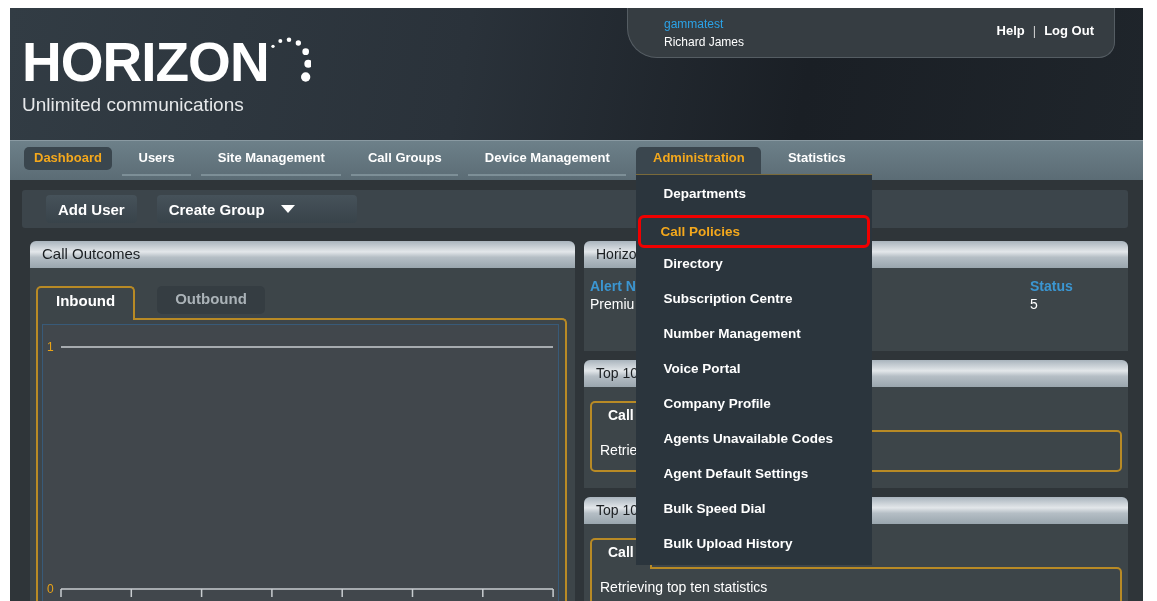 This screenshot has height=601, width=1157. Describe the element at coordinates (547, 161) in the screenshot. I see `nav-tab: Device Management` at that location.